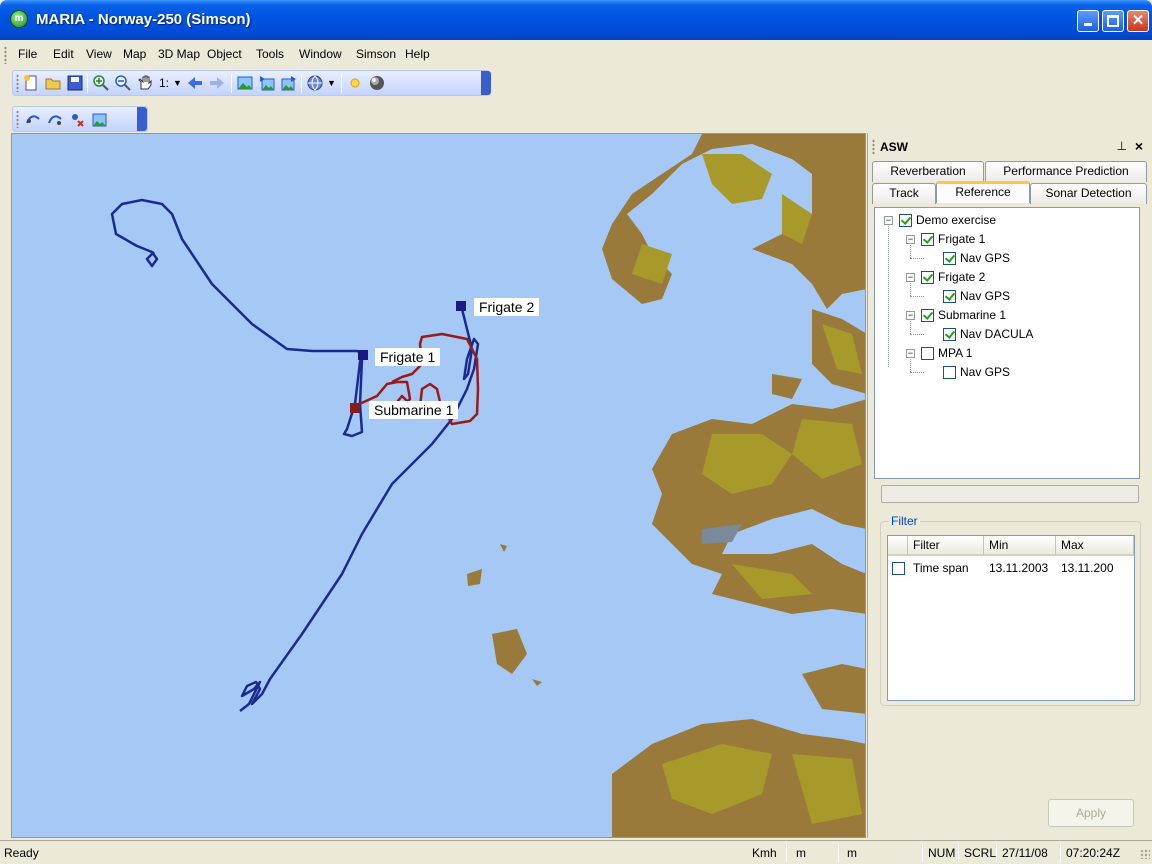  I want to click on track-tool-icon, so click(33, 119).